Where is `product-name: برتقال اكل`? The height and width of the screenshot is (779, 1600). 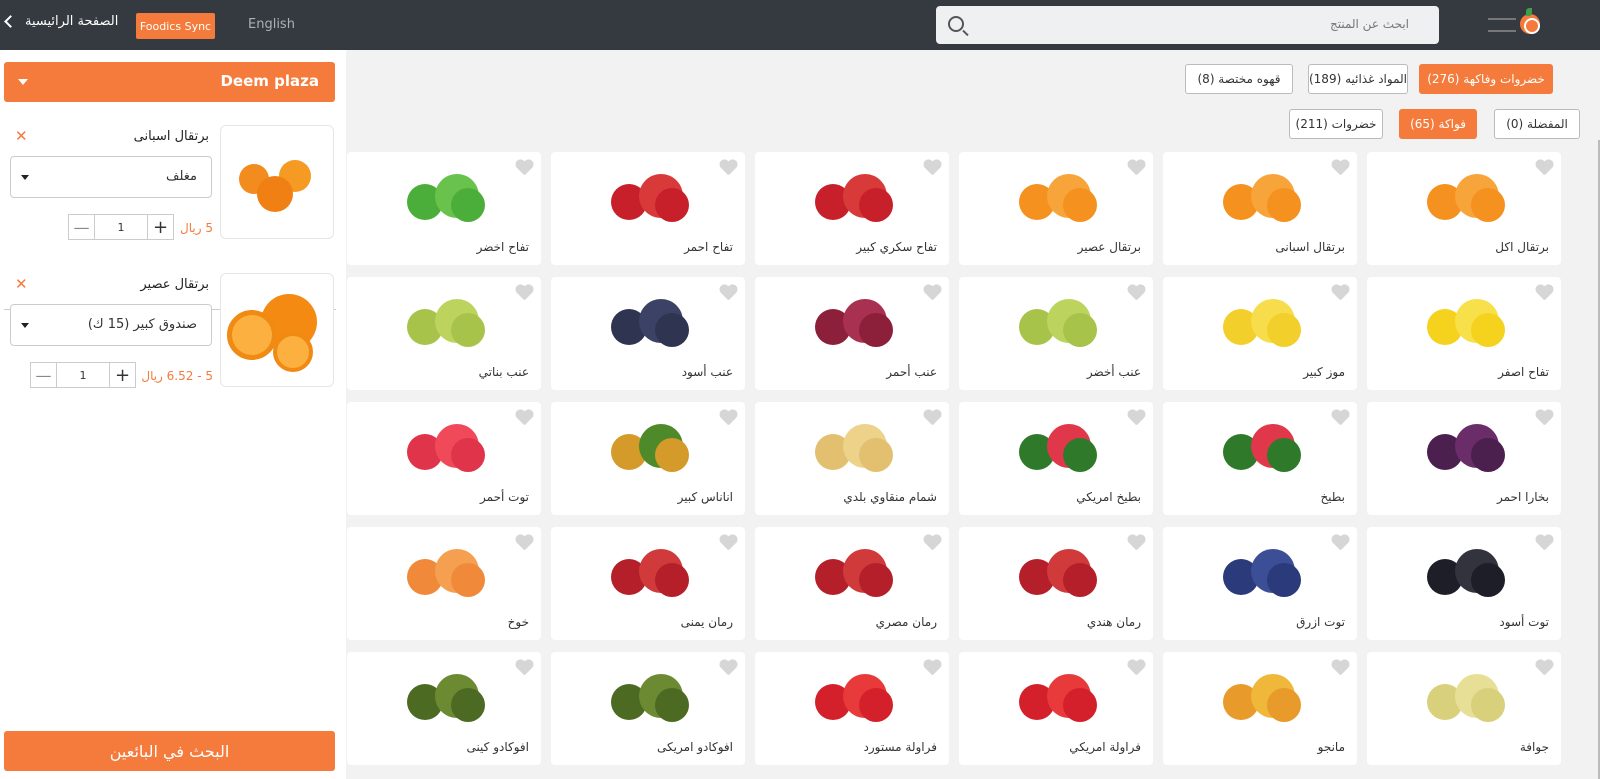
product-name: برتقال اكل is located at coordinates (1522, 247).